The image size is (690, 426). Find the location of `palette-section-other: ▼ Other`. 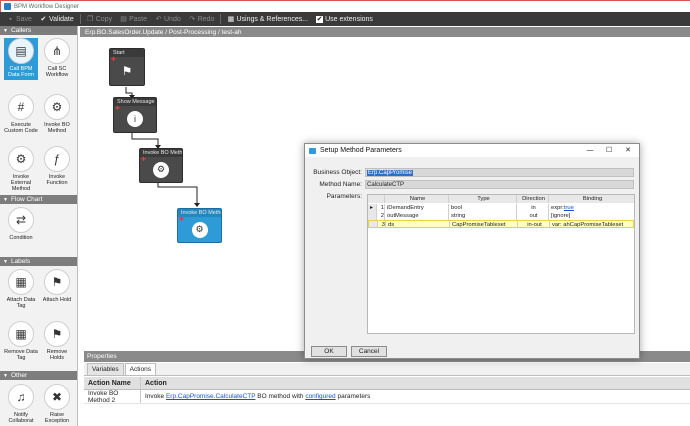

palette-section-other: ▼ Other is located at coordinates (38, 375).